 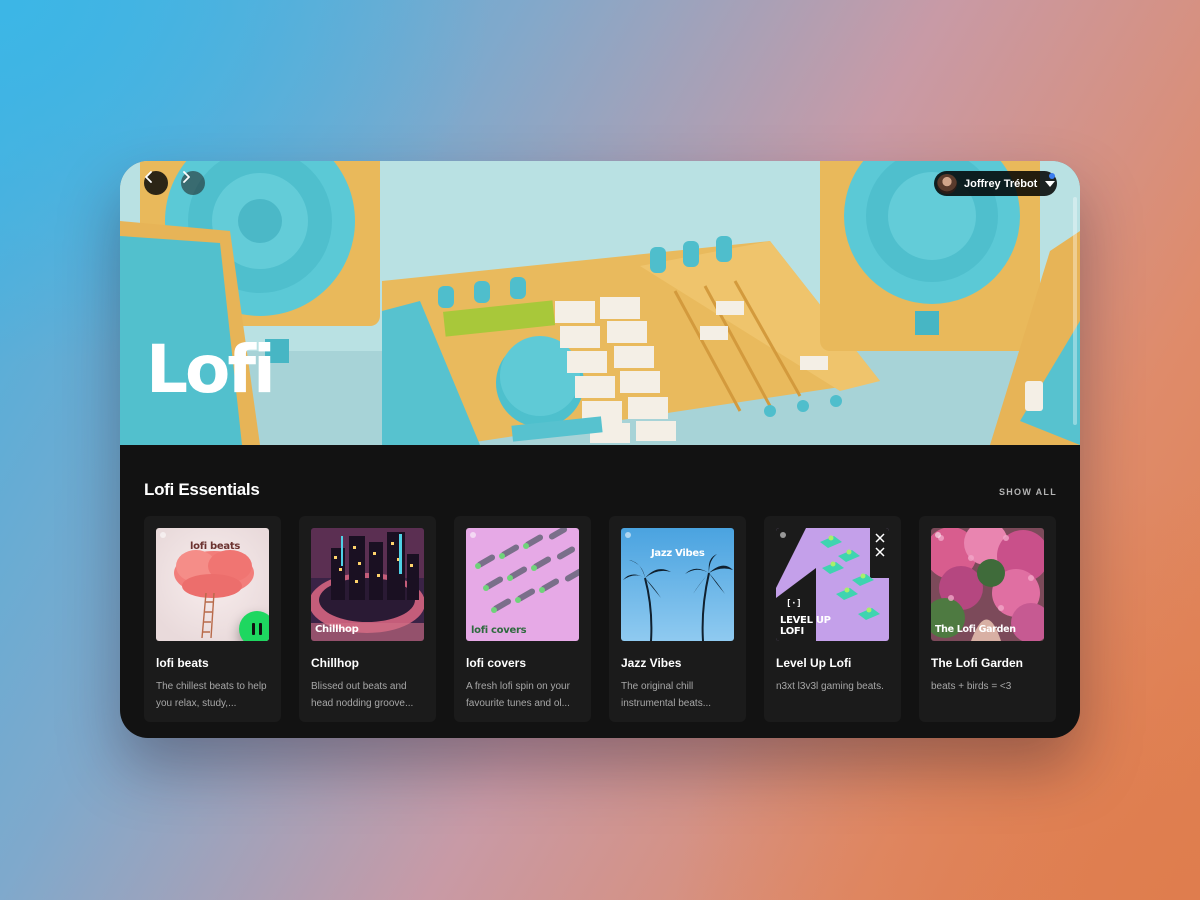 I want to click on notification-dot, so click(x=1052, y=176).